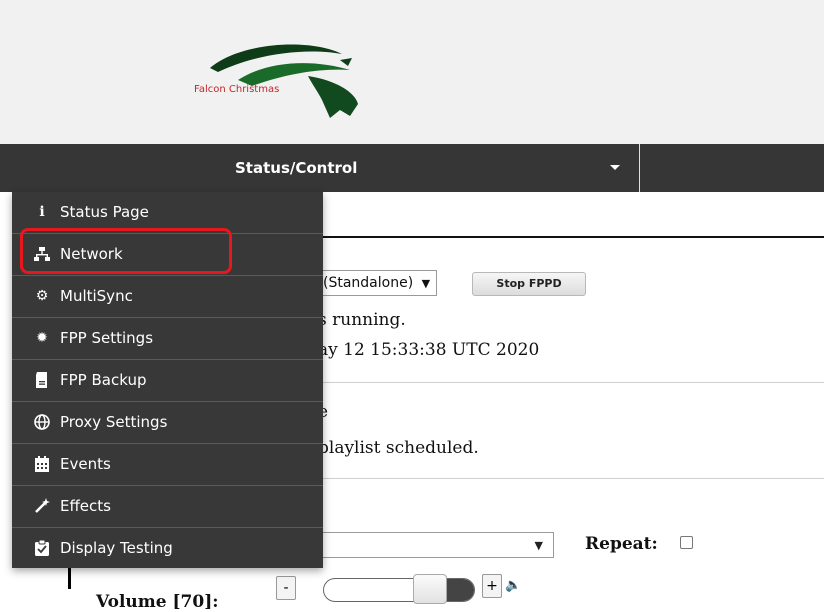 This screenshot has height=612, width=824. Describe the element at coordinates (398, 448) in the screenshot. I see `playlist-status-text: playlist scheduled.` at that location.